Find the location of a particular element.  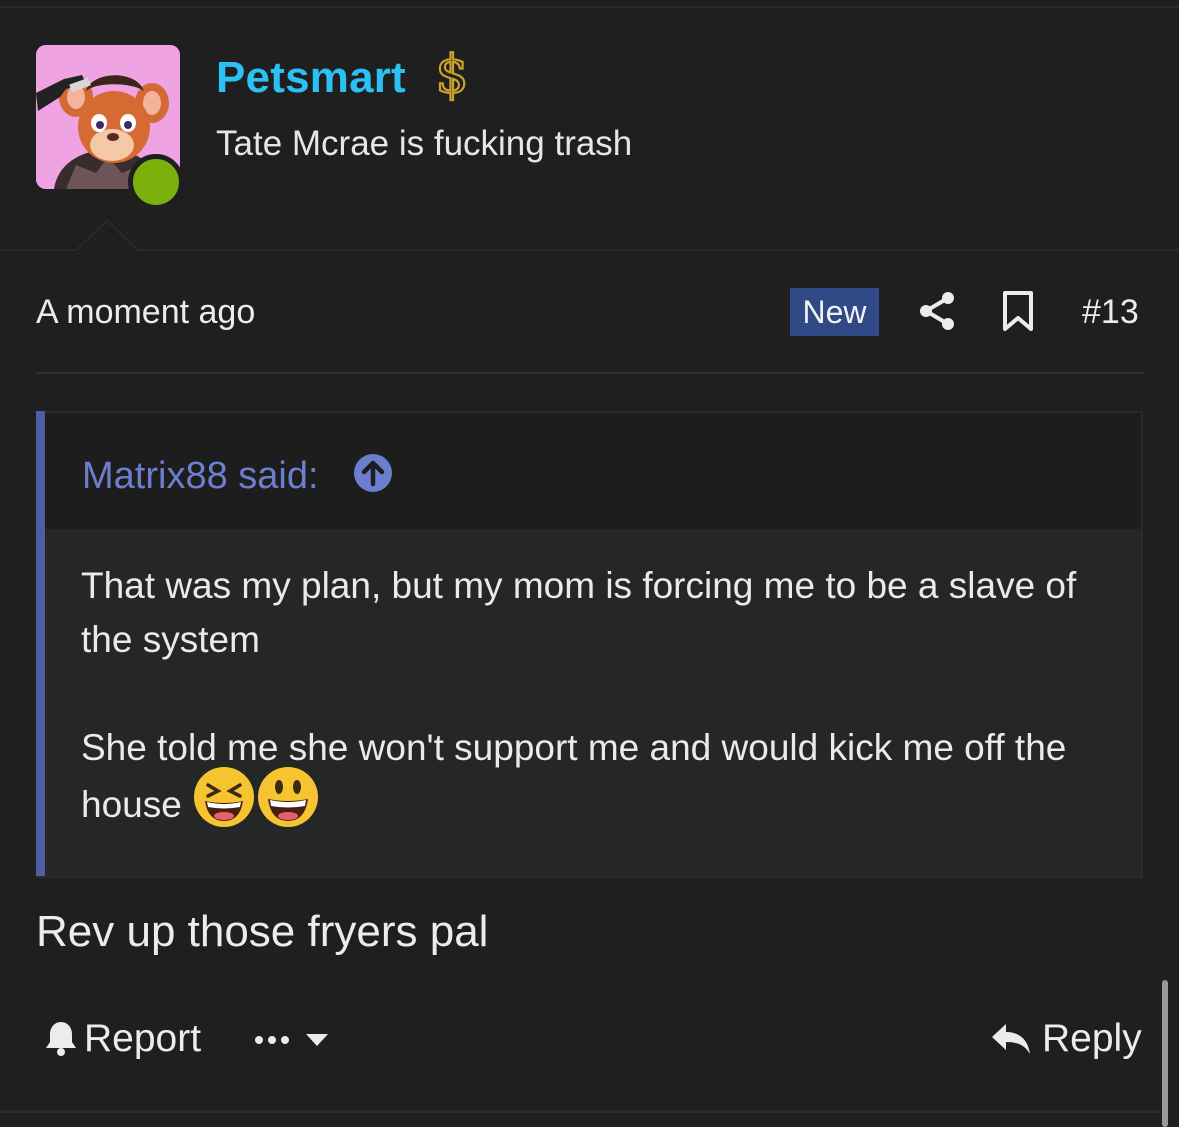

more-dots-icon is located at coordinates (294, 1040).